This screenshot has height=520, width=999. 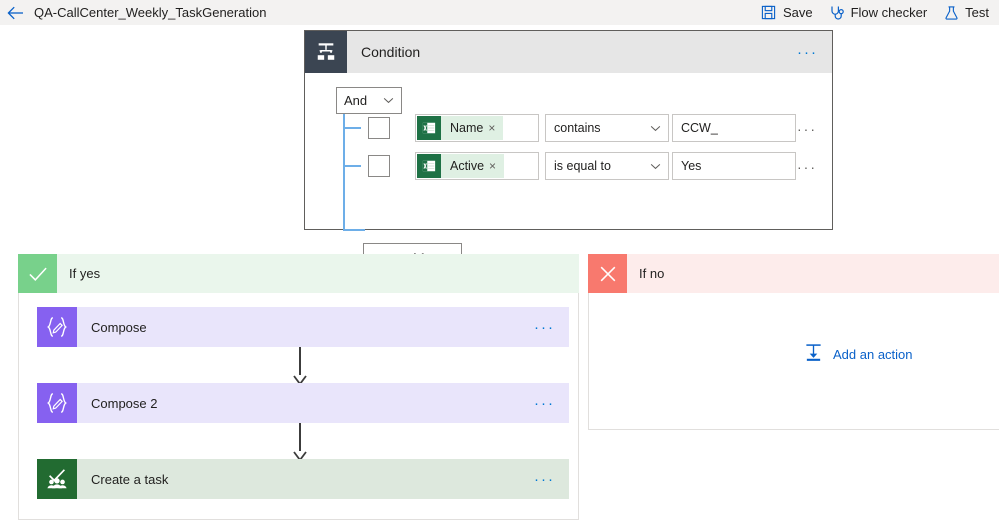 What do you see at coordinates (303, 327) in the screenshot?
I see `action-card-compose: Compose ···` at bounding box center [303, 327].